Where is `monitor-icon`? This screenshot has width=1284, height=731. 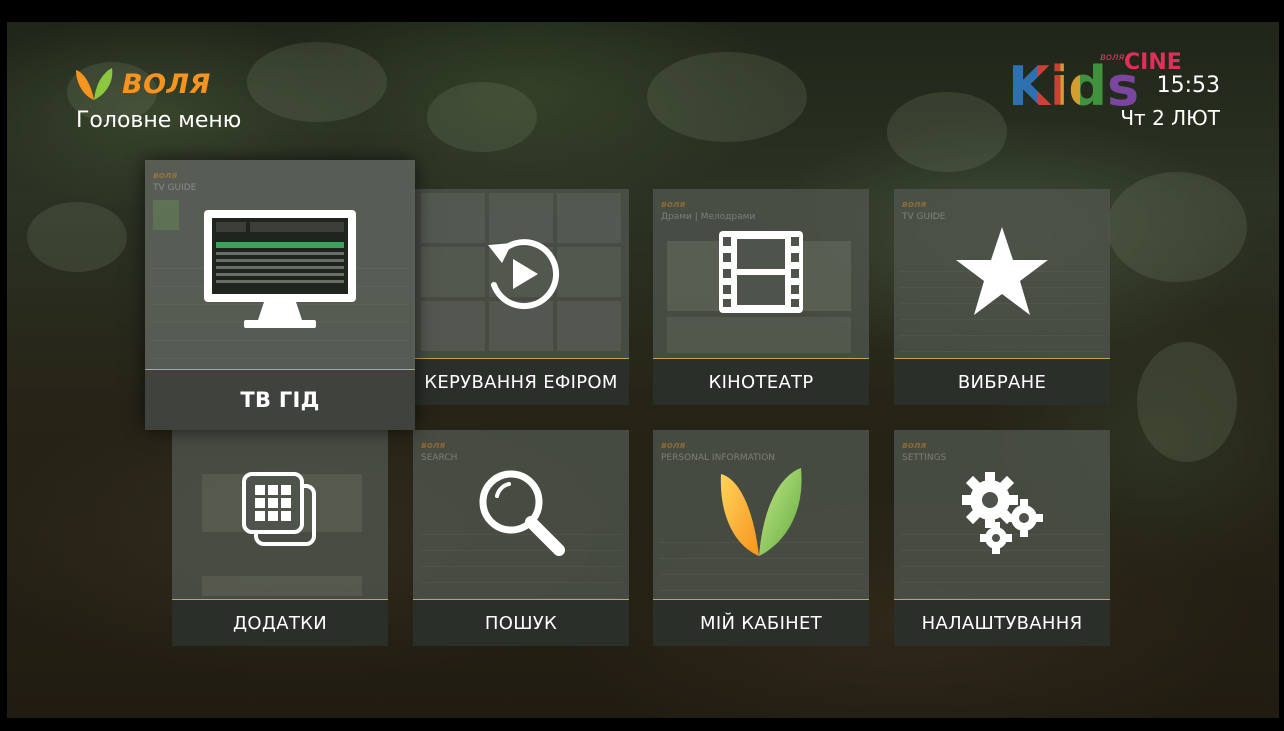
monitor-icon is located at coordinates (280, 269).